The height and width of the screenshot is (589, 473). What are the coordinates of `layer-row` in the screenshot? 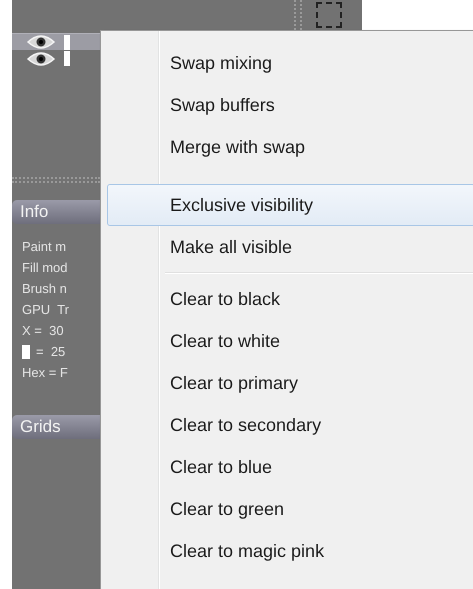 It's located at (56, 41).